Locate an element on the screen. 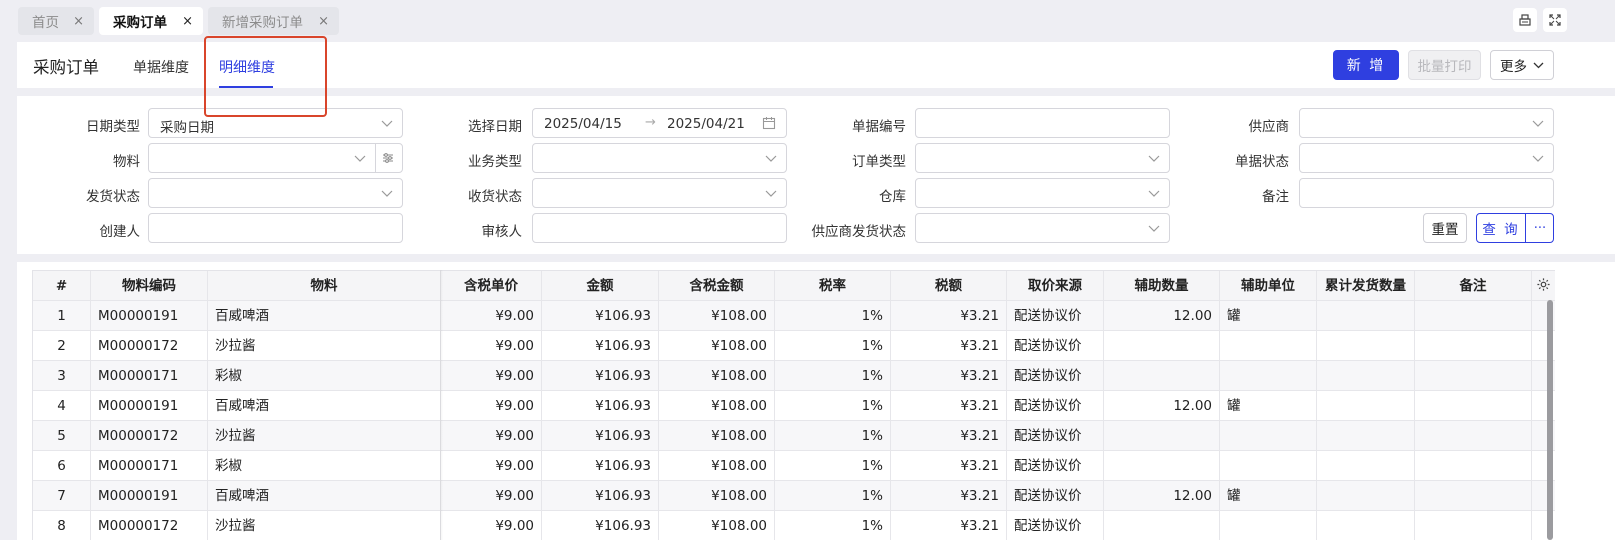 This screenshot has width=1615, height=540. column-header-aux-unit: 辅助单位 is located at coordinates (1268, 286).